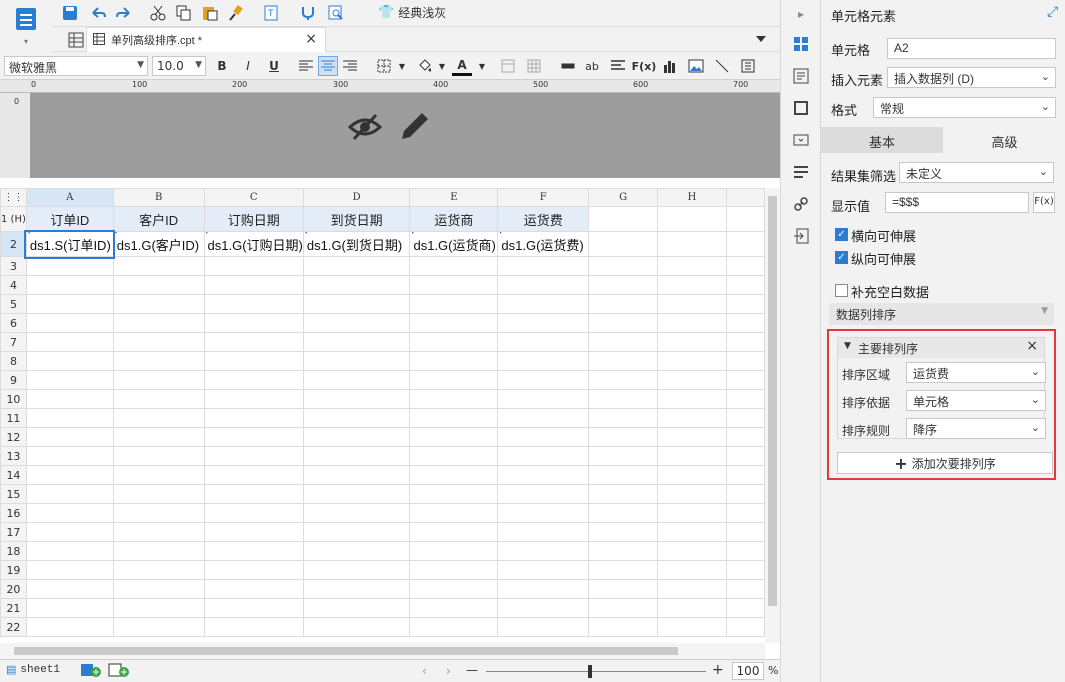 Image resolution: width=1065 pixels, height=682 pixels. What do you see at coordinates (801, 204) in the screenshot?
I see `hyperlink-icon` at bounding box center [801, 204].